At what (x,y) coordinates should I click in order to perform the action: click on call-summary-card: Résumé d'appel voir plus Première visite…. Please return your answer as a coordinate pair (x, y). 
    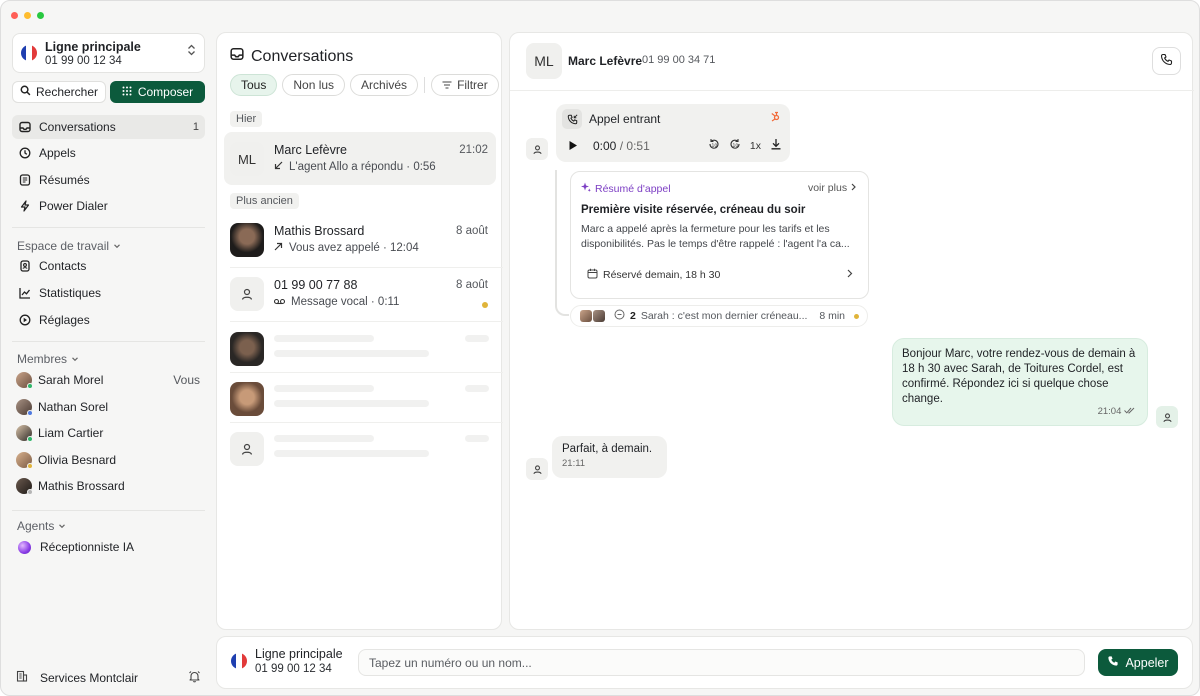
    Looking at the image, I should click on (719, 235).